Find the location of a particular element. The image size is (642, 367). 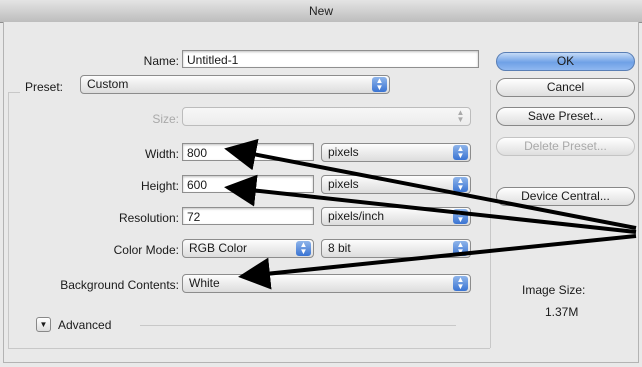

size-select: ▲ ▼ is located at coordinates (326, 116).